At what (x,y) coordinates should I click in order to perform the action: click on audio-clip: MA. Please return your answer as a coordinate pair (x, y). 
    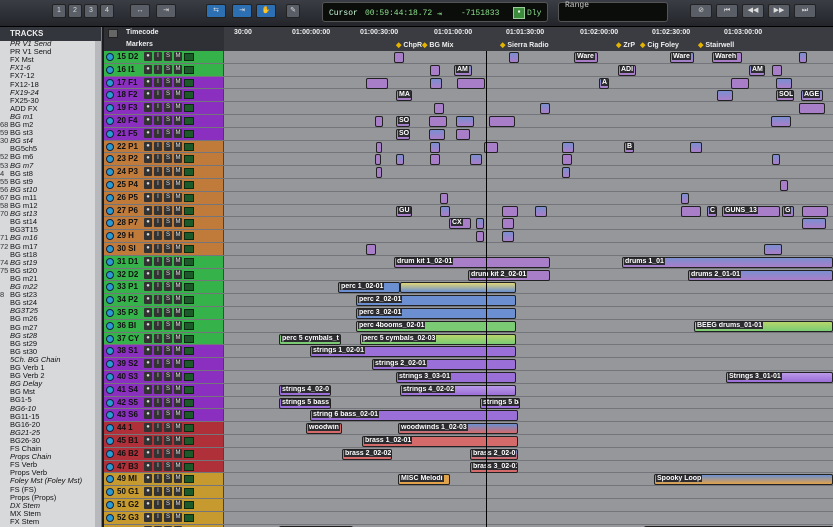
    Looking at the image, I should click on (404, 96).